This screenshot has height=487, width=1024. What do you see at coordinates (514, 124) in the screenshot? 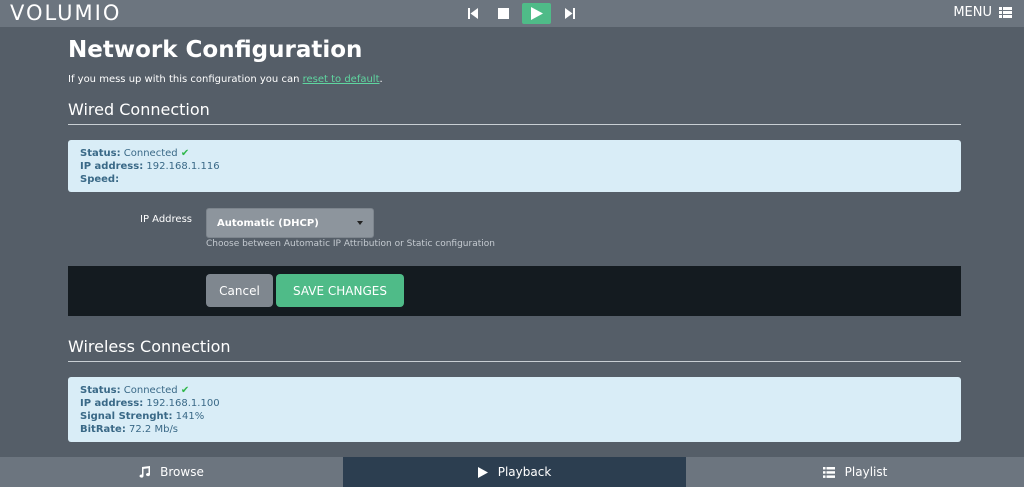
I see `wired-divider` at bounding box center [514, 124].